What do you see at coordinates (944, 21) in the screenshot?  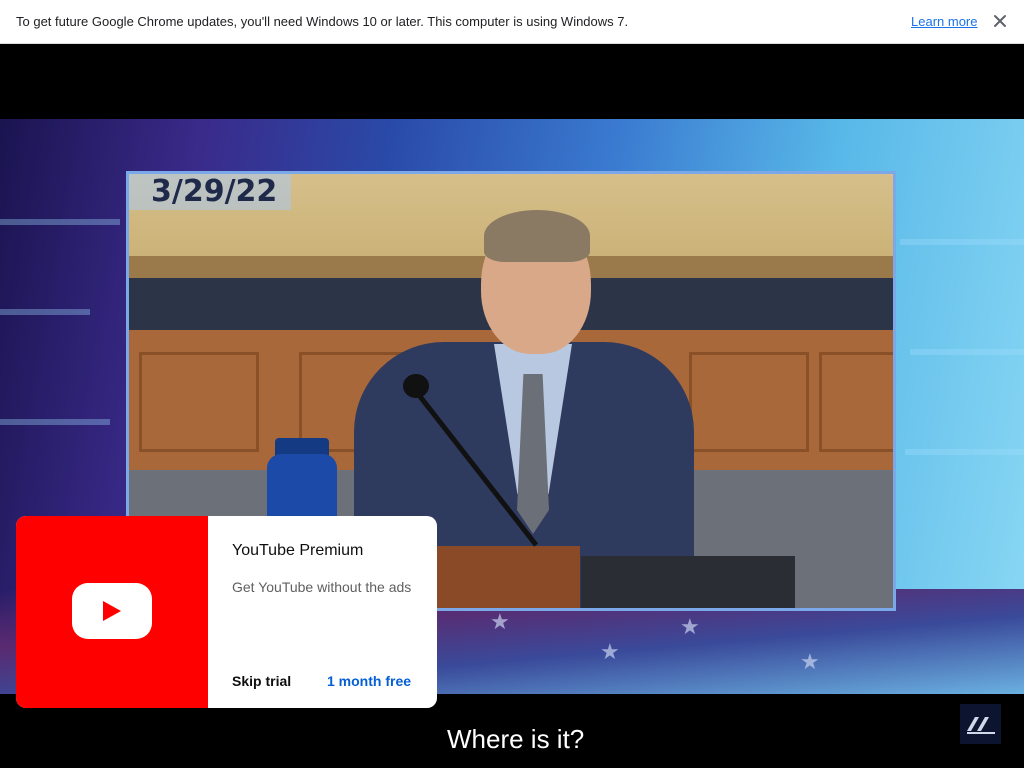 I see `learn-more-link: Learn more` at bounding box center [944, 21].